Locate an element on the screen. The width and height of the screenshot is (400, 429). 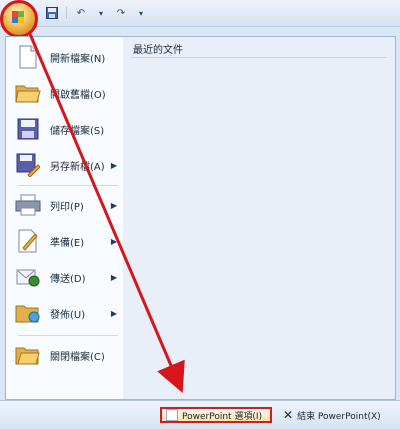
menu-item-label: 關閉檔案(C) is located at coordinates (77, 357).